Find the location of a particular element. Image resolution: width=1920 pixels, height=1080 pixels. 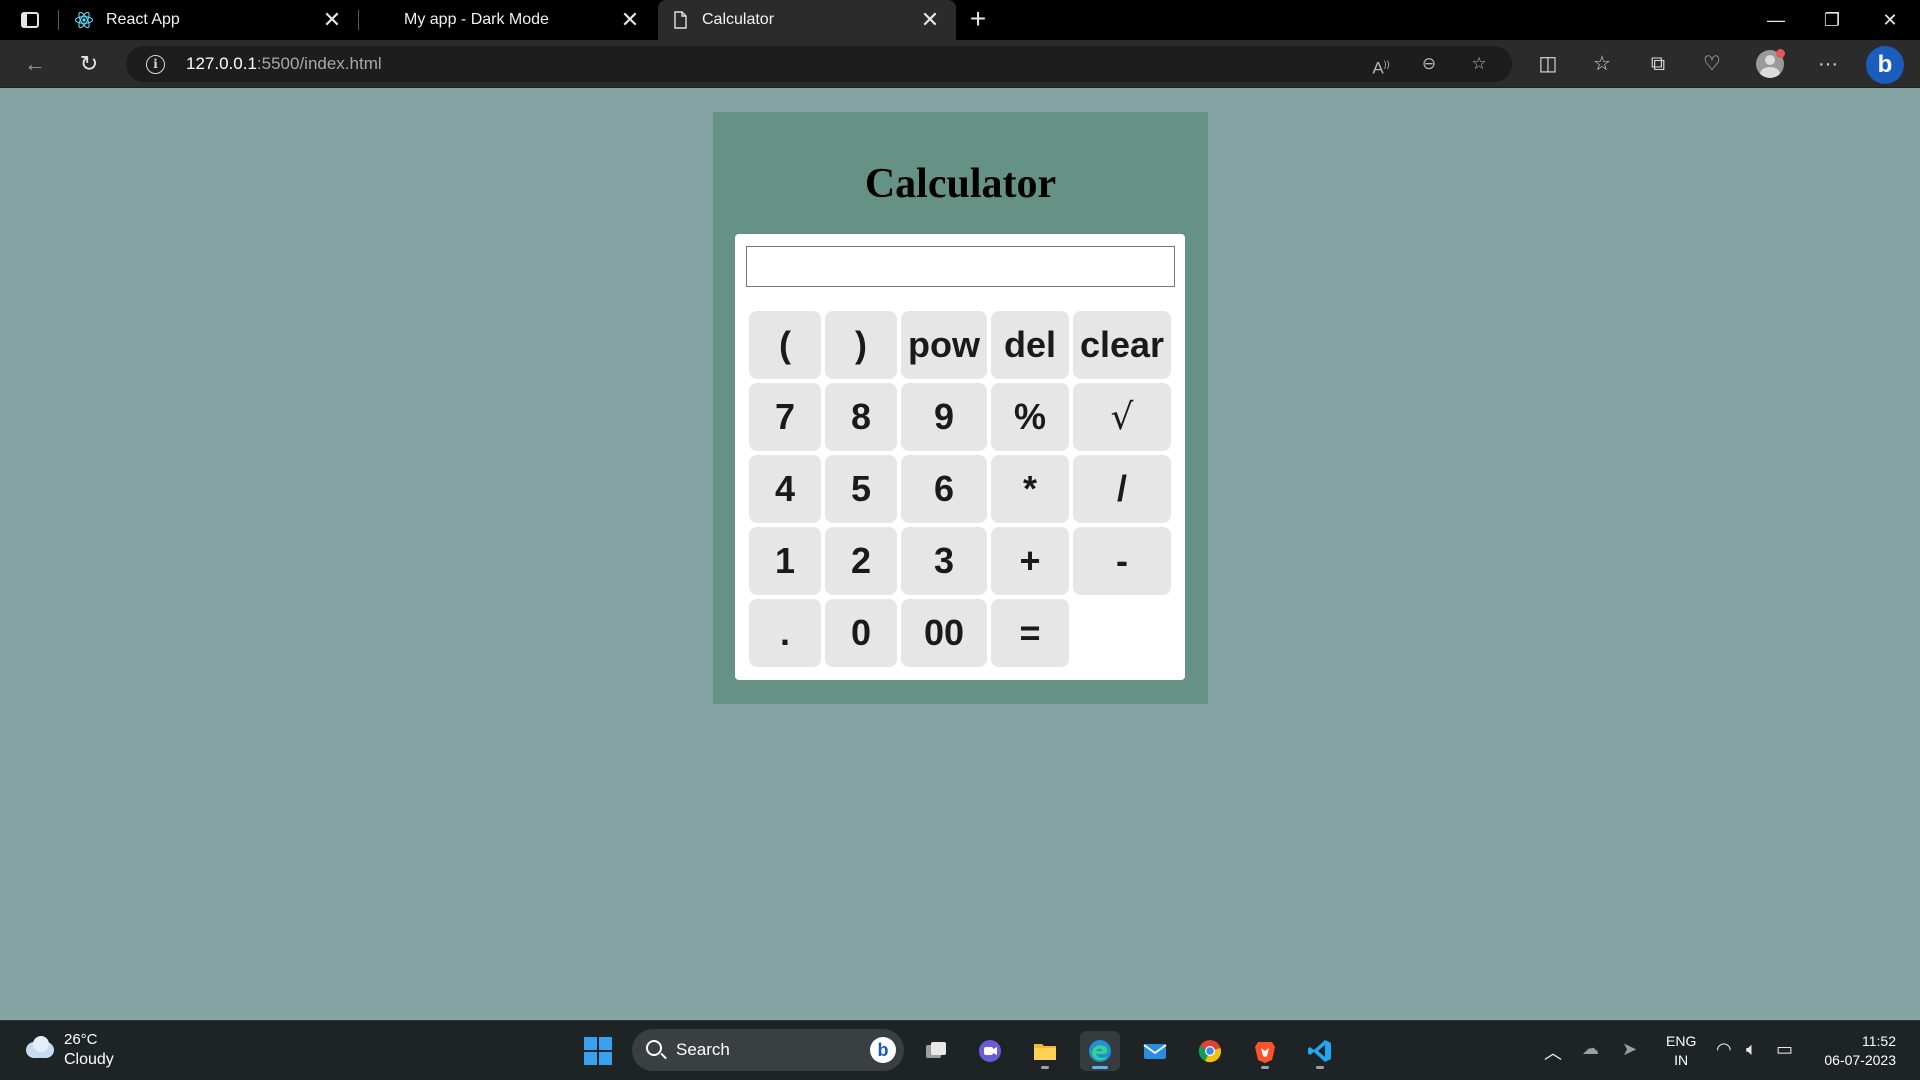

tab-my-app-dark-mode: My app - Dark Mode ✕ is located at coordinates (508, 20).